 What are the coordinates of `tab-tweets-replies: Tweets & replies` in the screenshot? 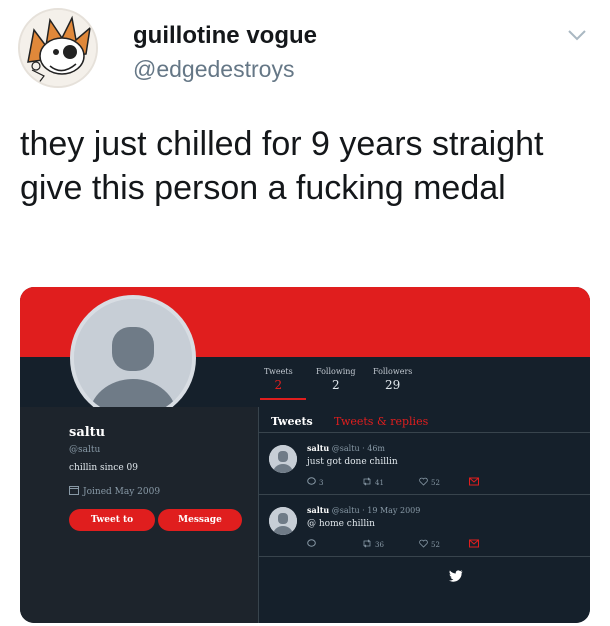 It's located at (381, 421).